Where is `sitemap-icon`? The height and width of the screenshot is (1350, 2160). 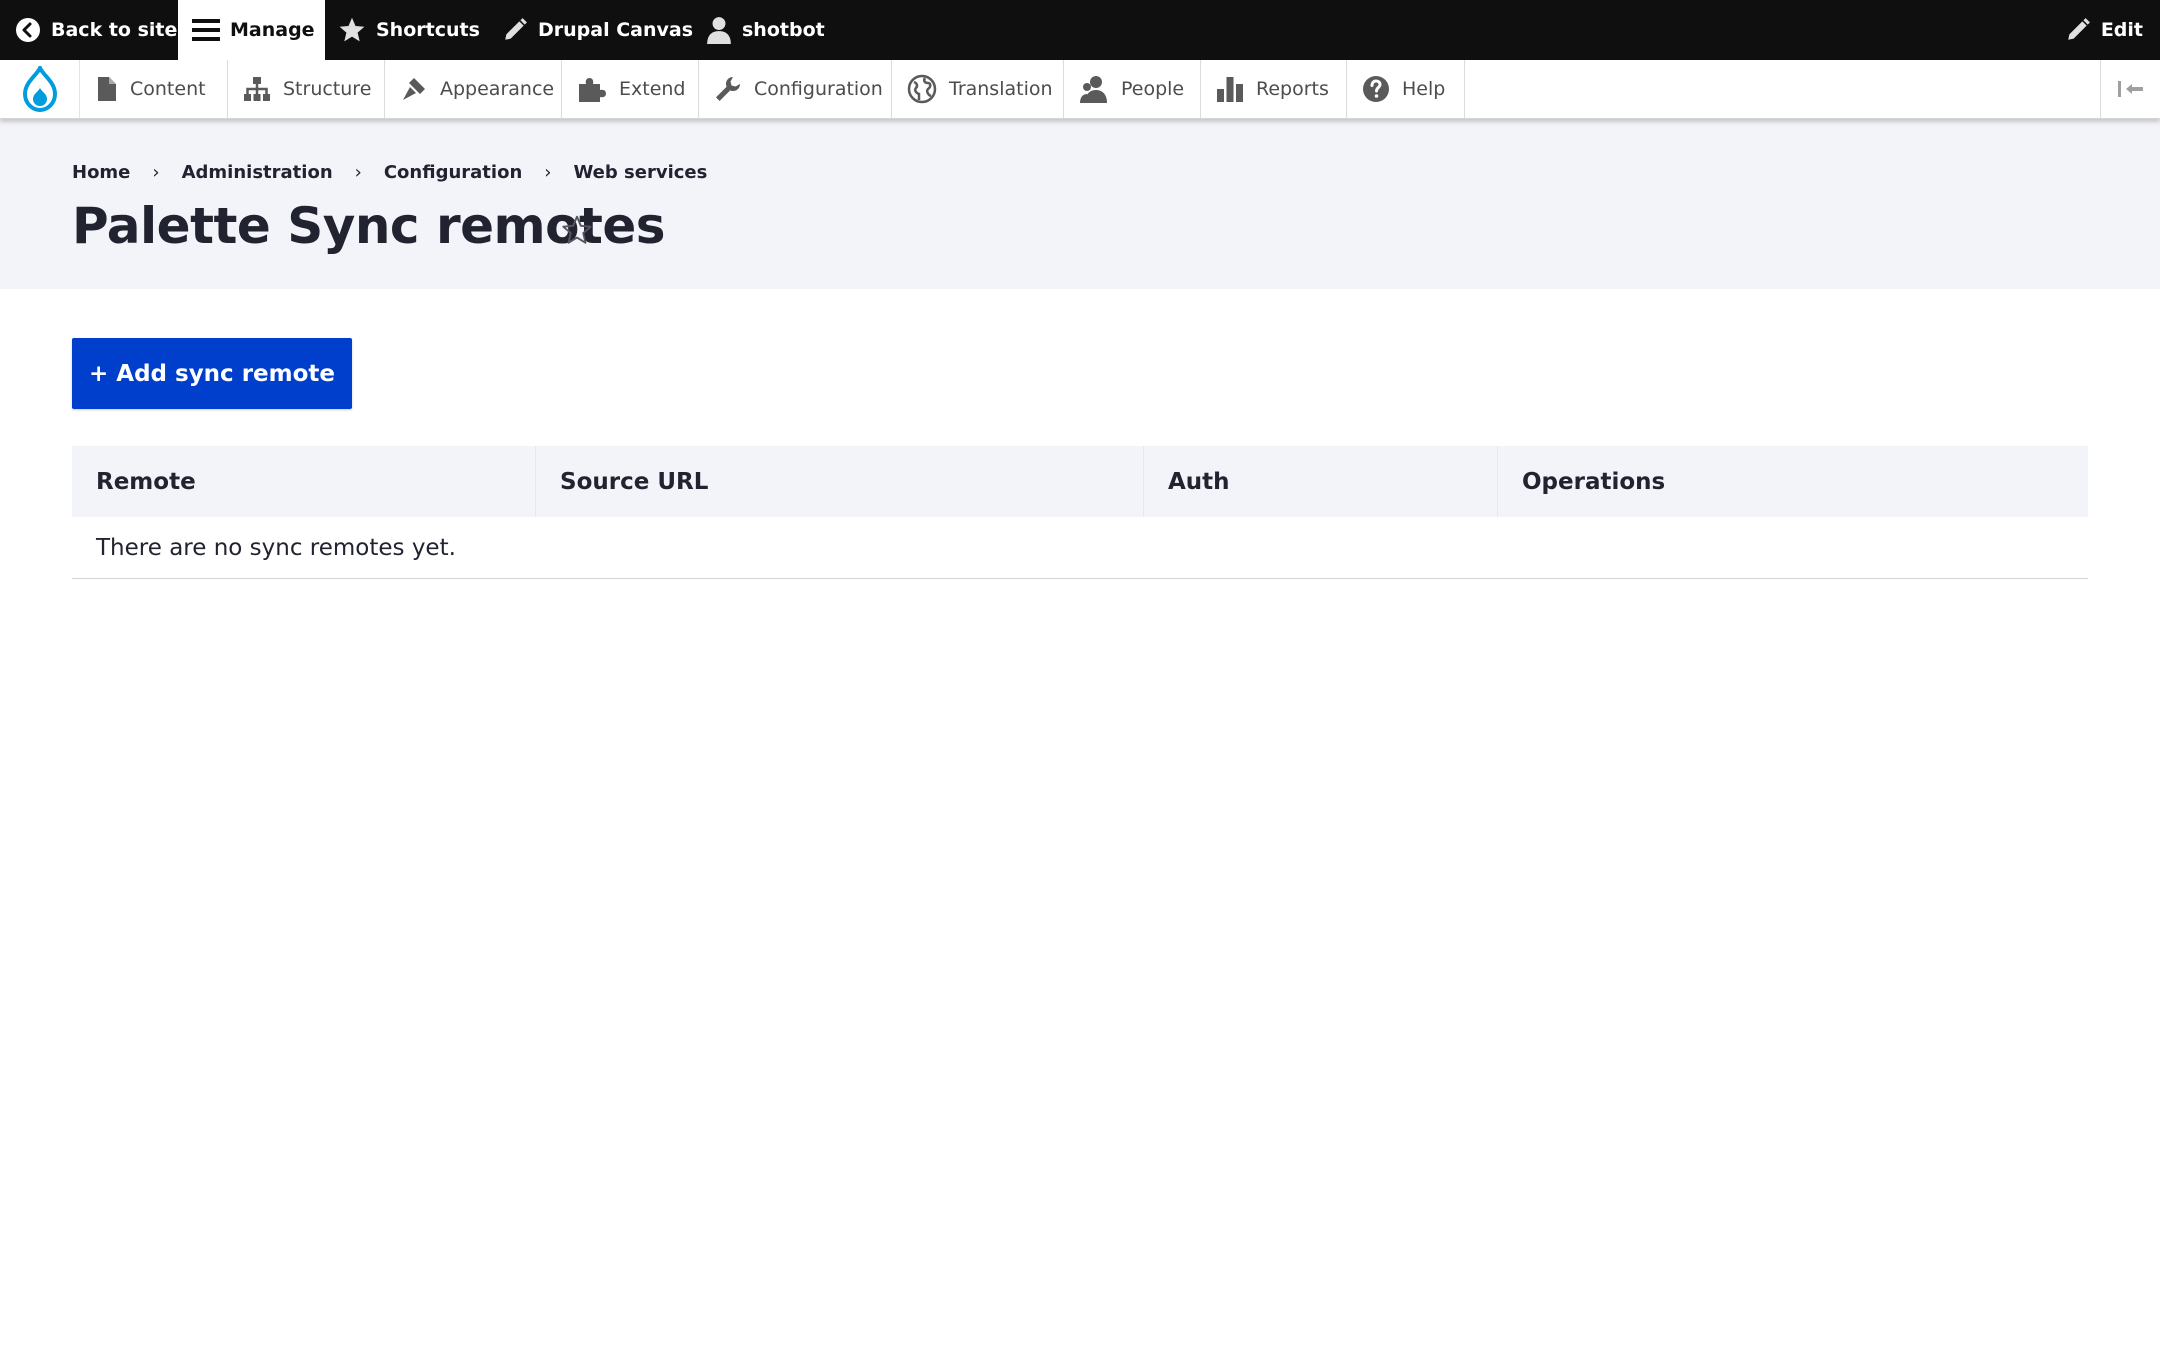
sitemap-icon is located at coordinates (257, 89).